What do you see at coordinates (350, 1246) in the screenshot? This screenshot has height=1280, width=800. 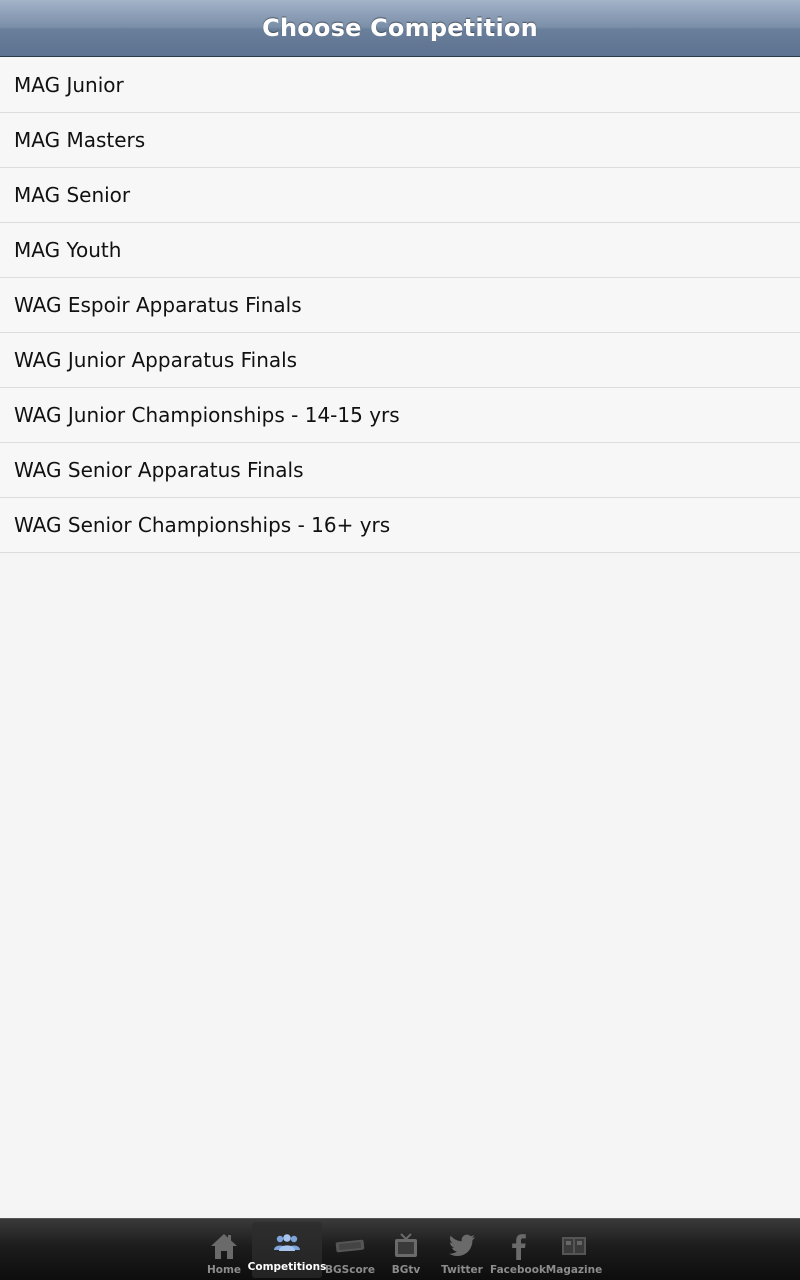 I see `scoreboard-icon` at bounding box center [350, 1246].